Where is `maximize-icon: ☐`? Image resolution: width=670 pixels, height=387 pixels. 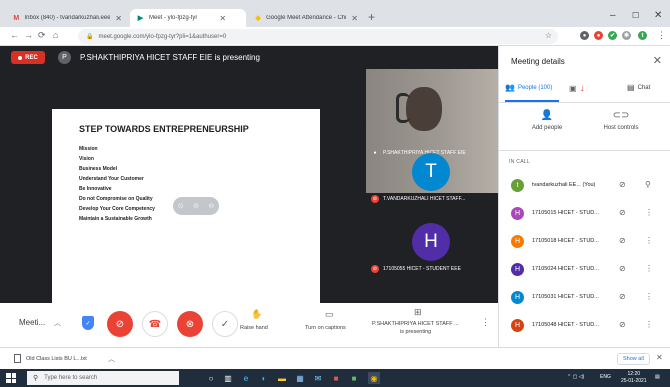 maximize-icon: ☐ is located at coordinates (635, 15).